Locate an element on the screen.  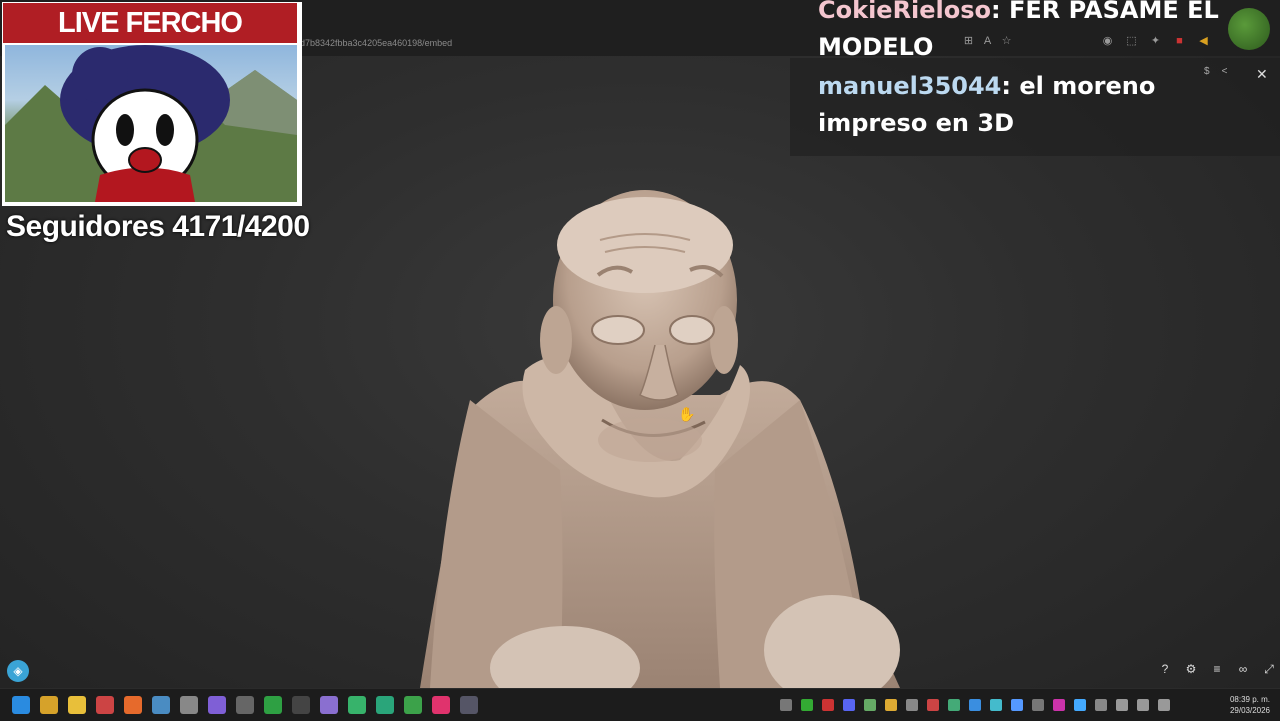
clock-time: 08:39 p. m. is located at coordinates (1249, 699).